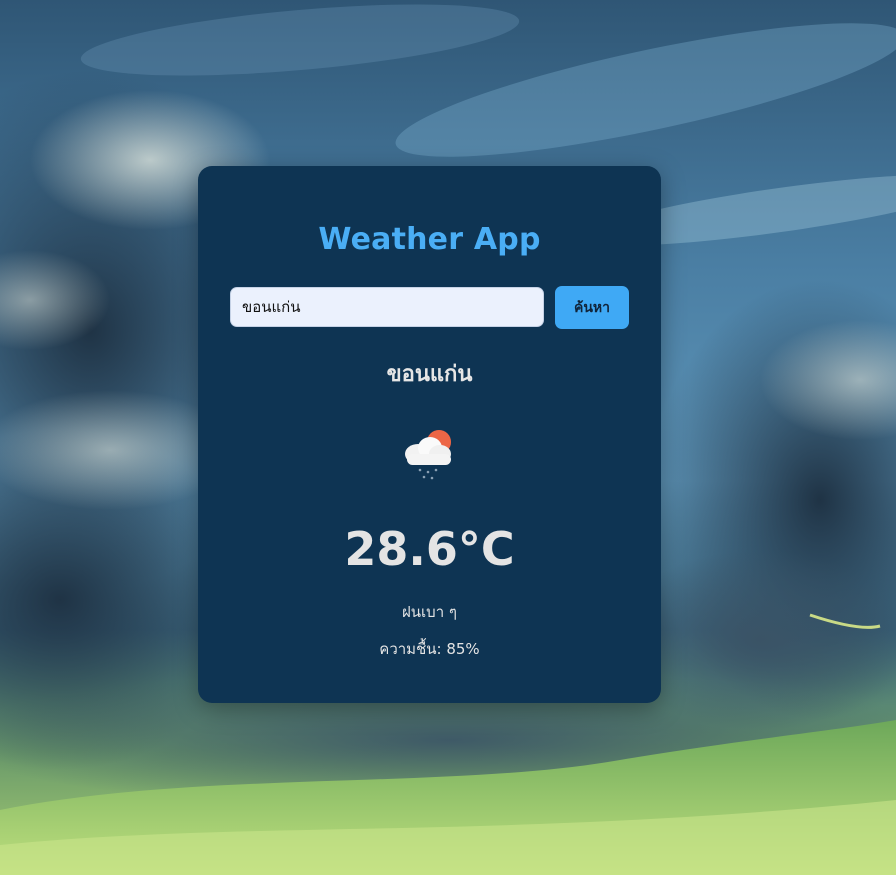  I want to click on humidity: ความชื้น: 85%, so click(429, 649).